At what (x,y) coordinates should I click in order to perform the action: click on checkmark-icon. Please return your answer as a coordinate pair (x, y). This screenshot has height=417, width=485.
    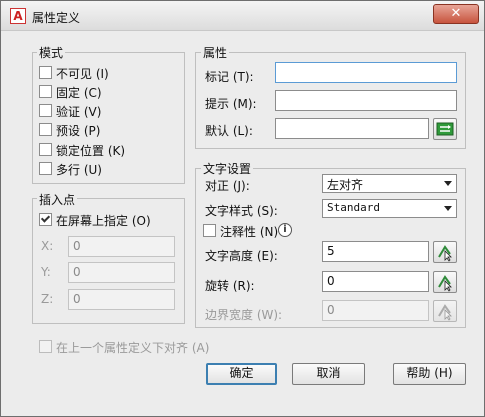
    Looking at the image, I should click on (45, 218).